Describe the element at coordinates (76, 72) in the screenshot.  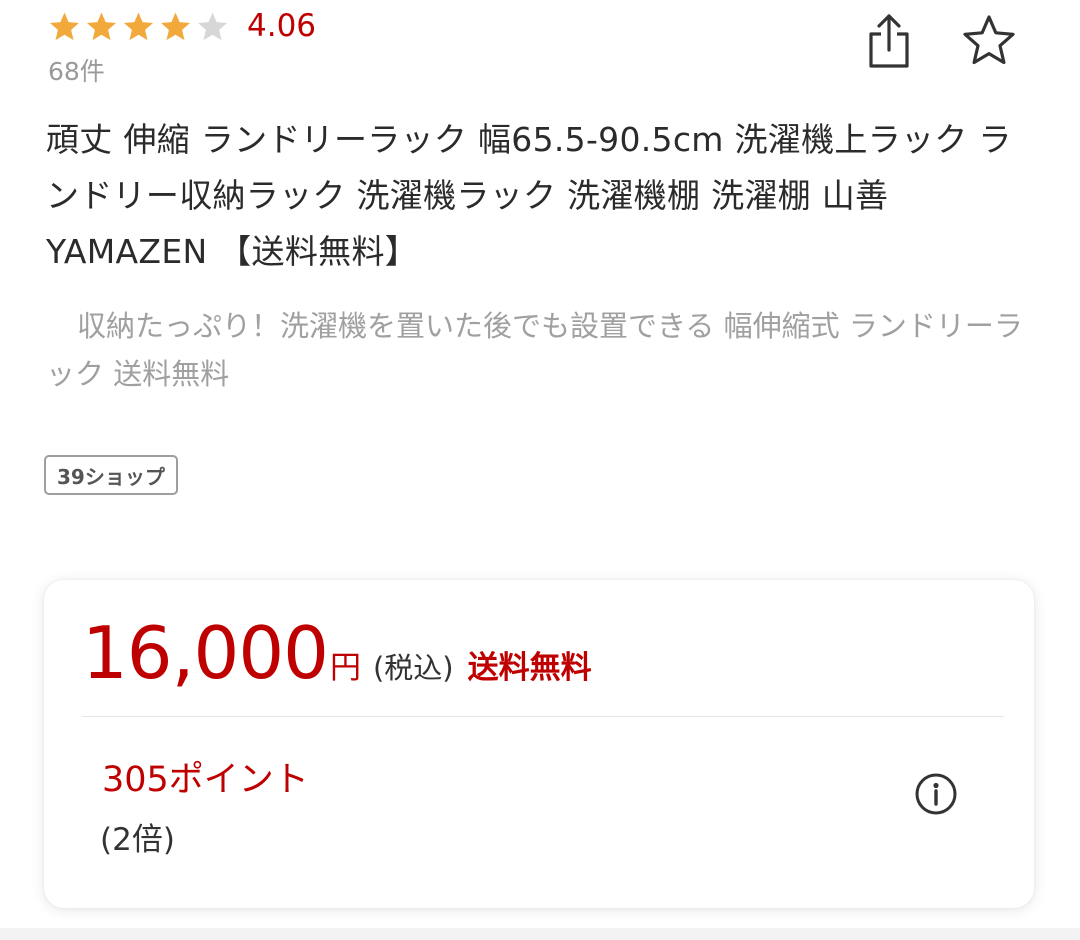
I see `review-count: 68件` at that location.